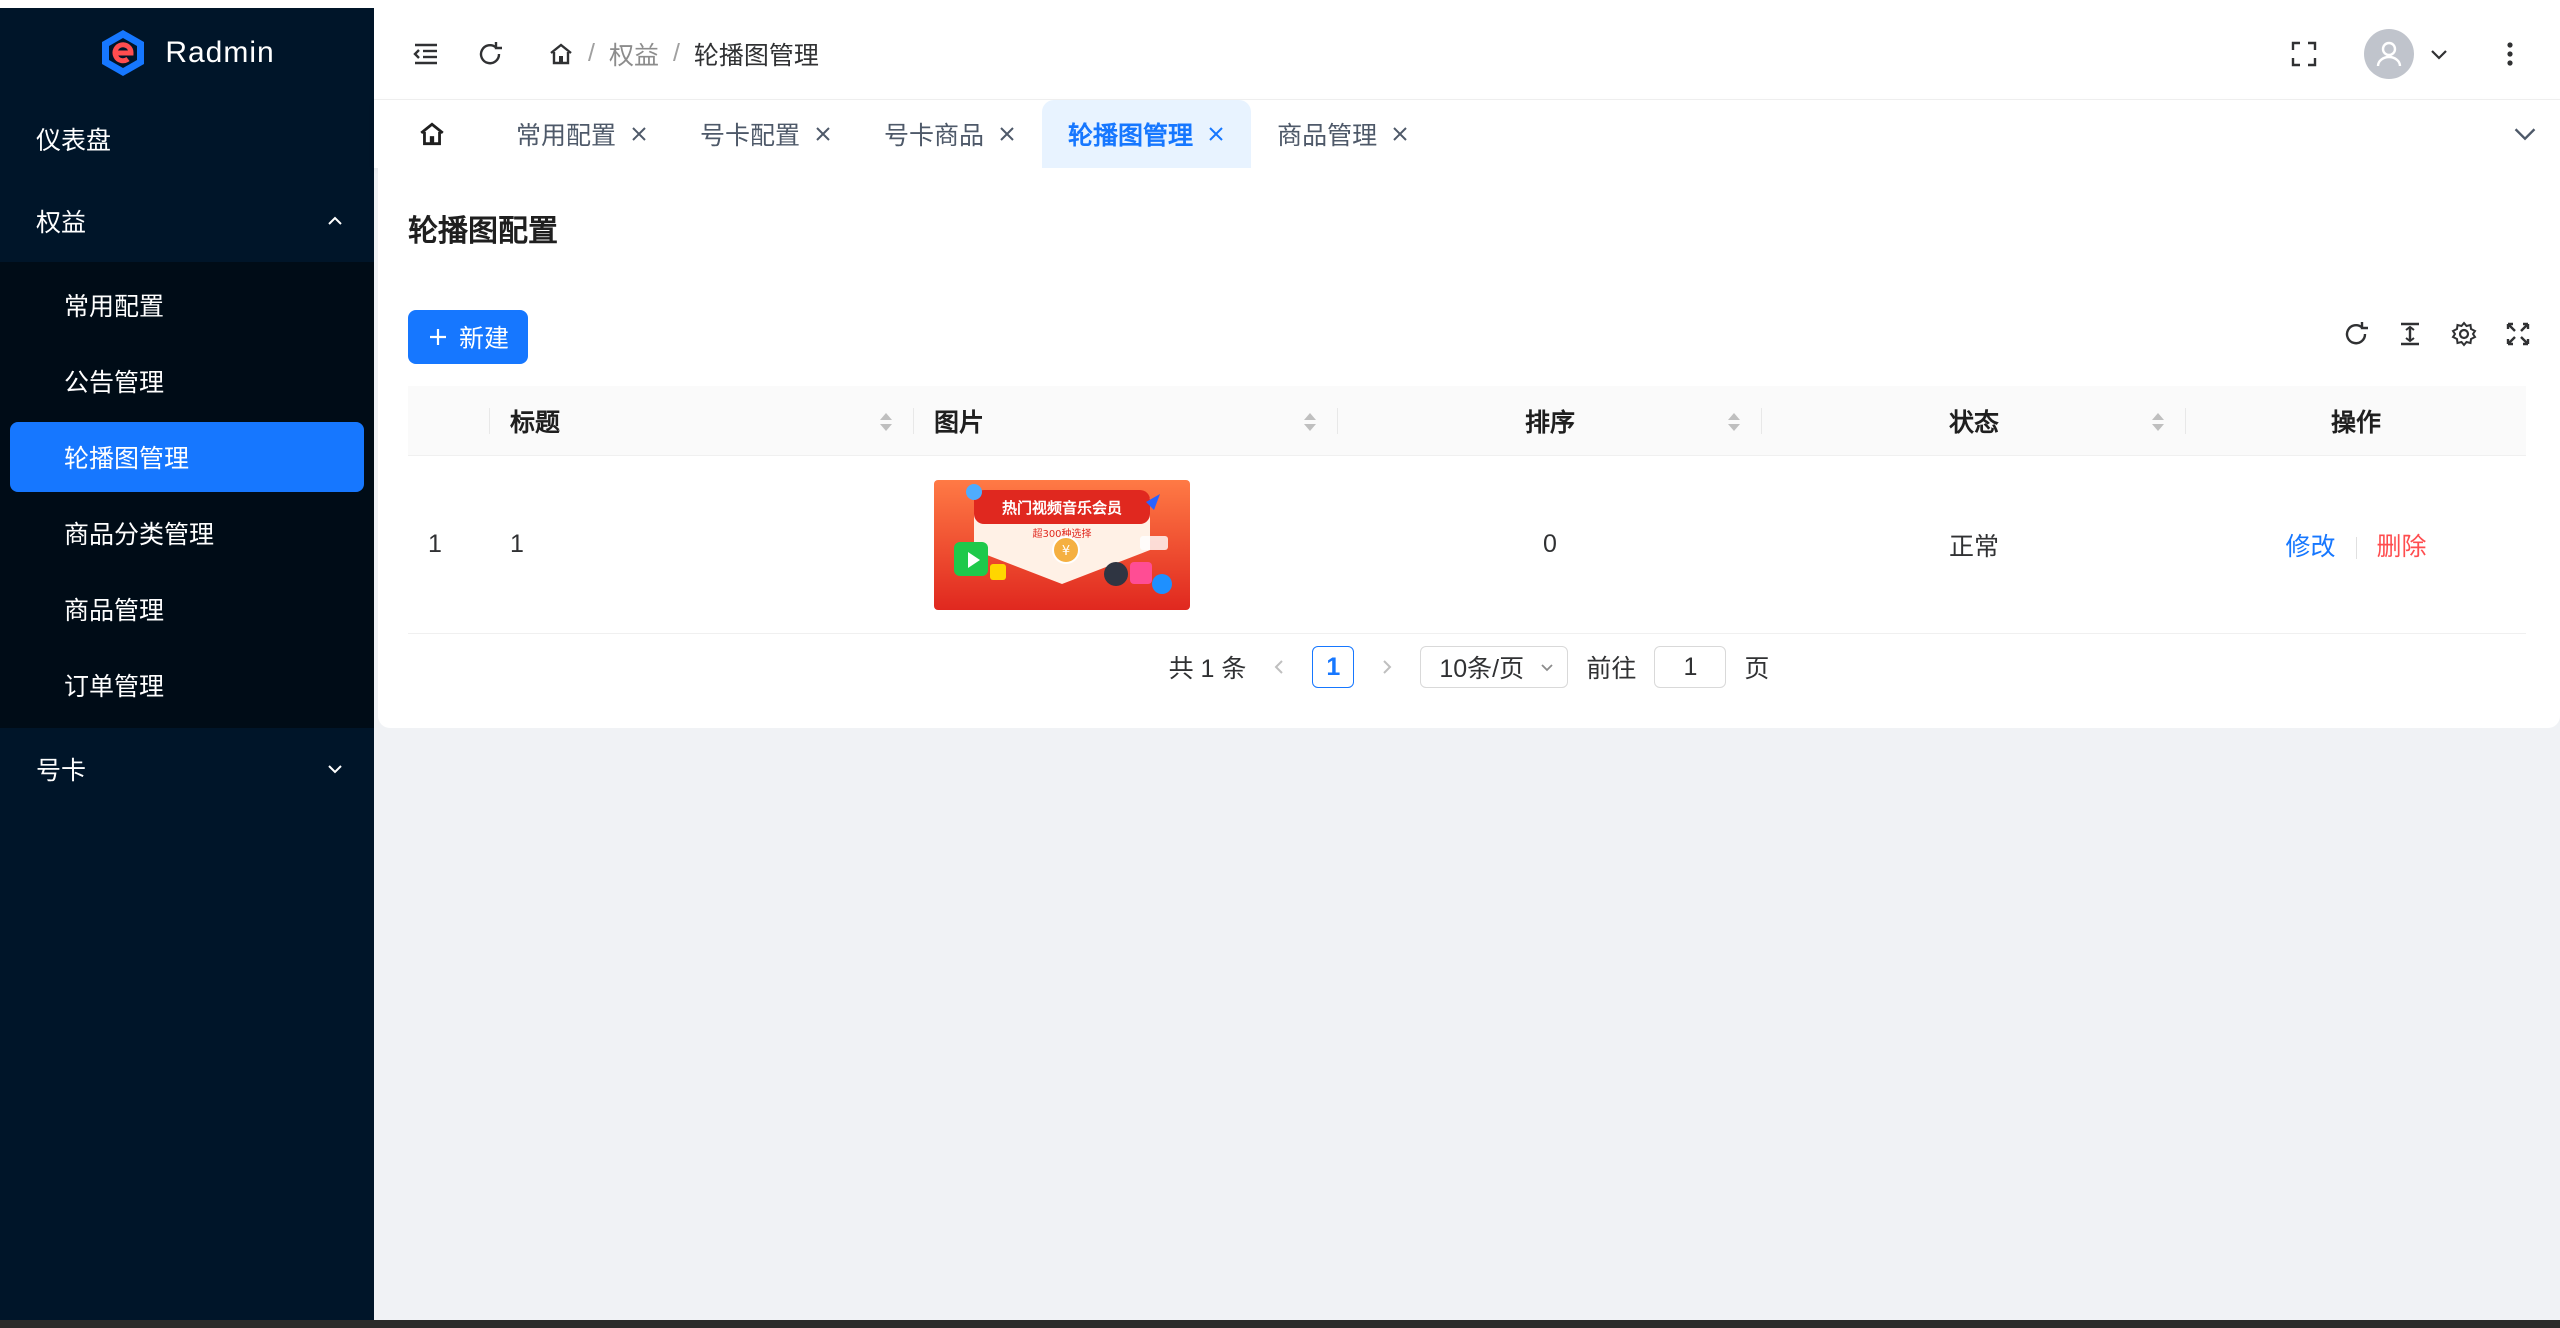 This screenshot has width=2560, height=1328. I want to click on breadcrumb-item-rights: 权益, so click(634, 54).